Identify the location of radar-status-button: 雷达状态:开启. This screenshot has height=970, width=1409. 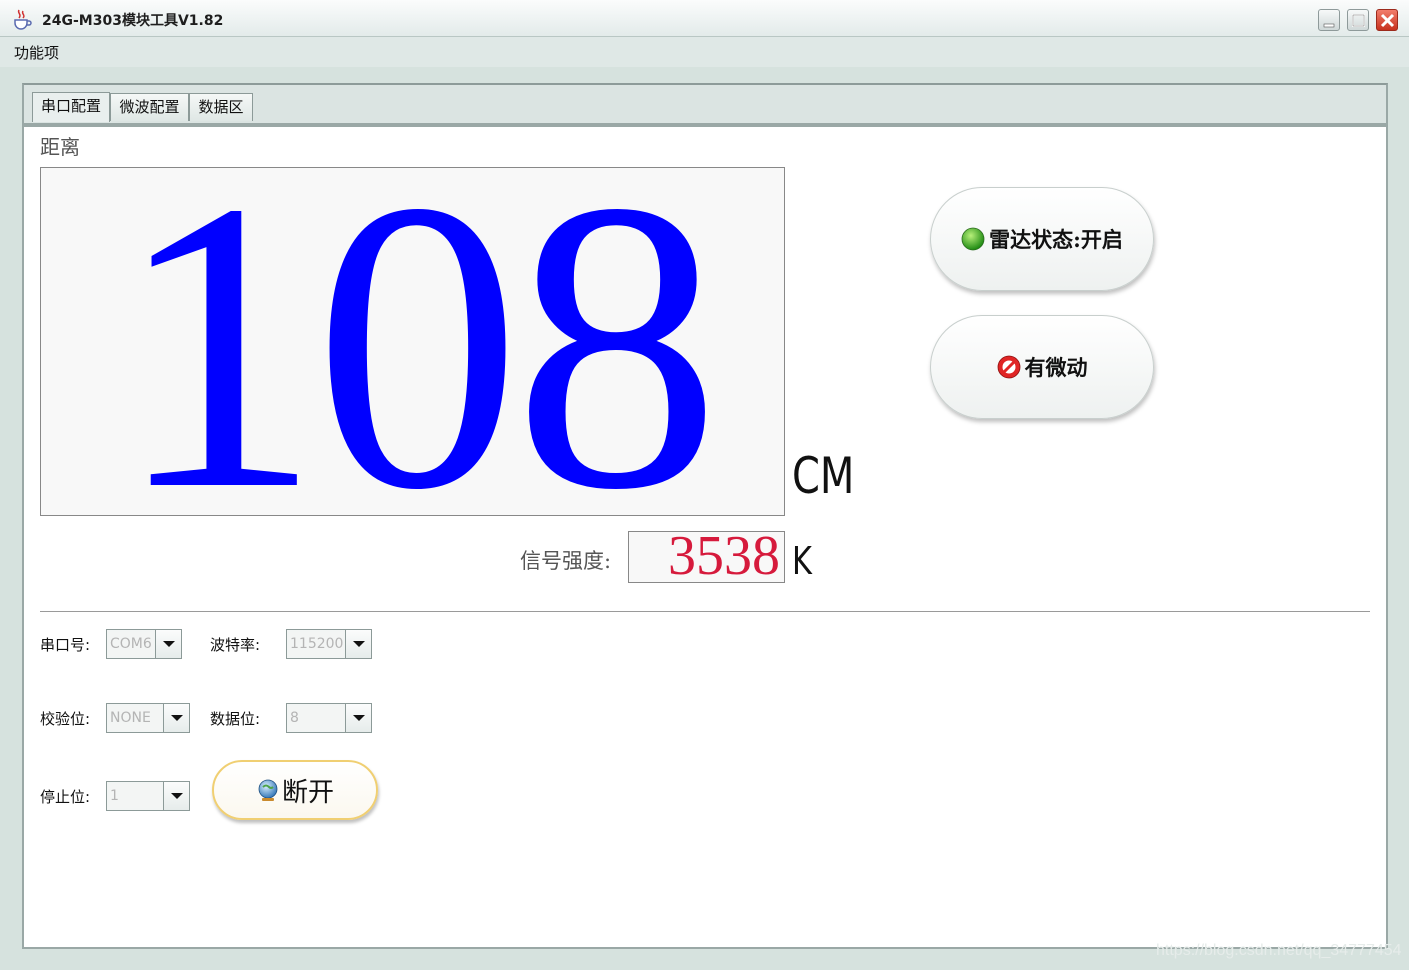
(1042, 239).